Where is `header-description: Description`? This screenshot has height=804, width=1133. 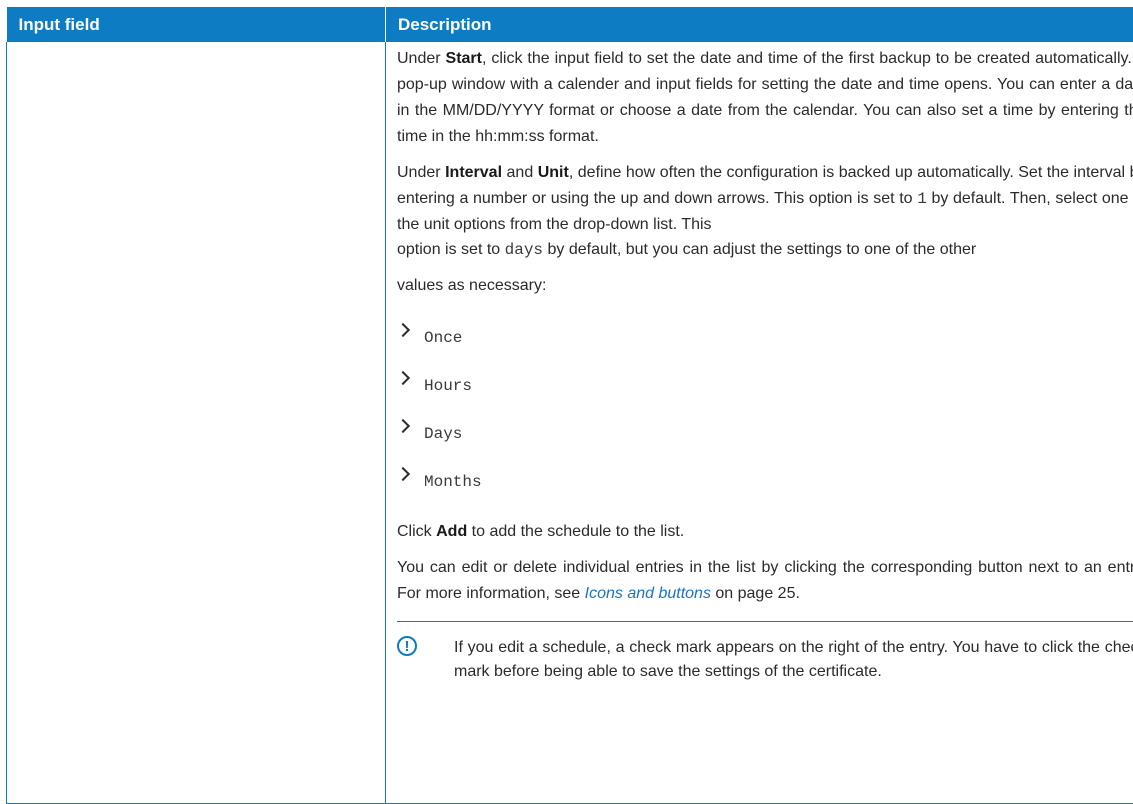 header-description: Description is located at coordinates (759, 24).